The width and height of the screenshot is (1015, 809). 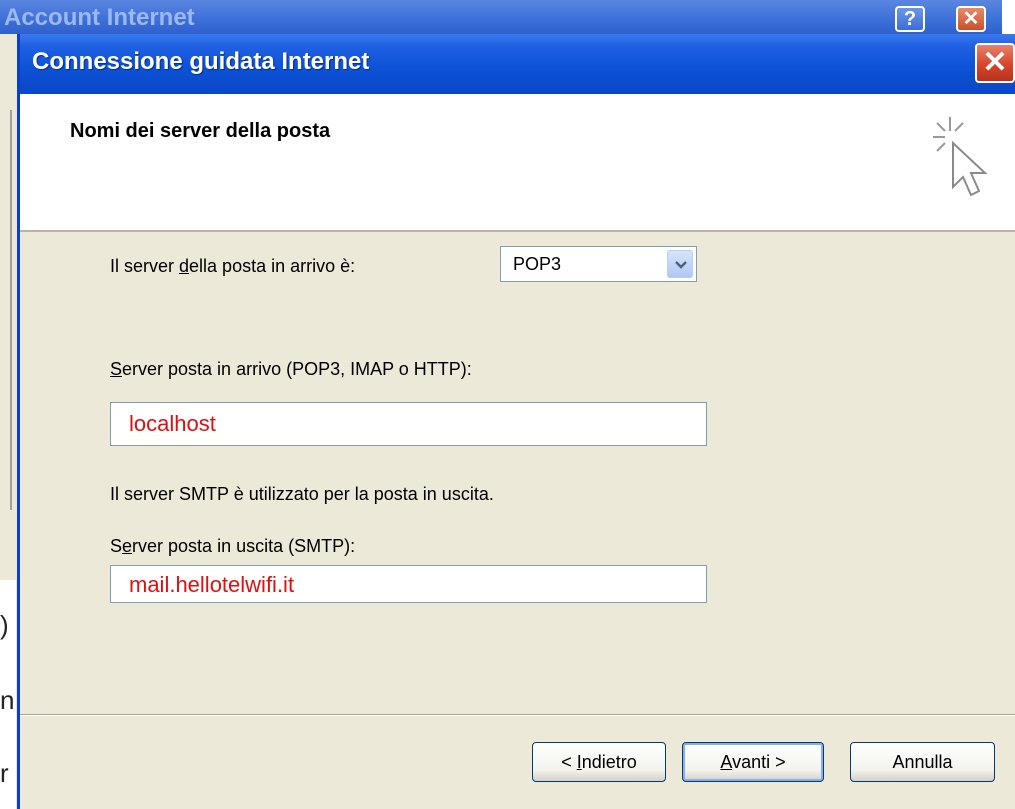 I want to click on dialog-title: Connessione guidata Internet, so click(x=201, y=61).